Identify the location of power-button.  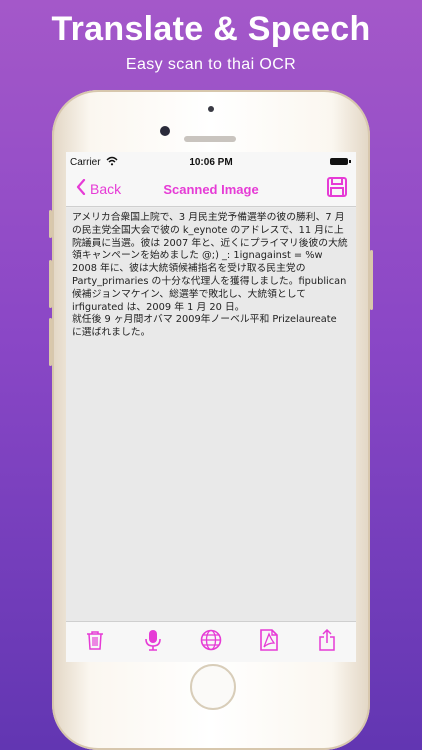
(371, 280).